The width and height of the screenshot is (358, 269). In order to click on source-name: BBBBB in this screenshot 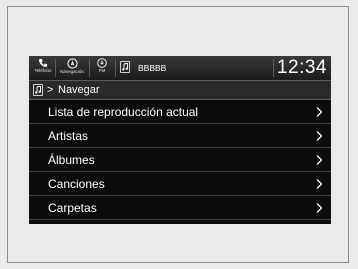, I will do `click(152, 68)`.